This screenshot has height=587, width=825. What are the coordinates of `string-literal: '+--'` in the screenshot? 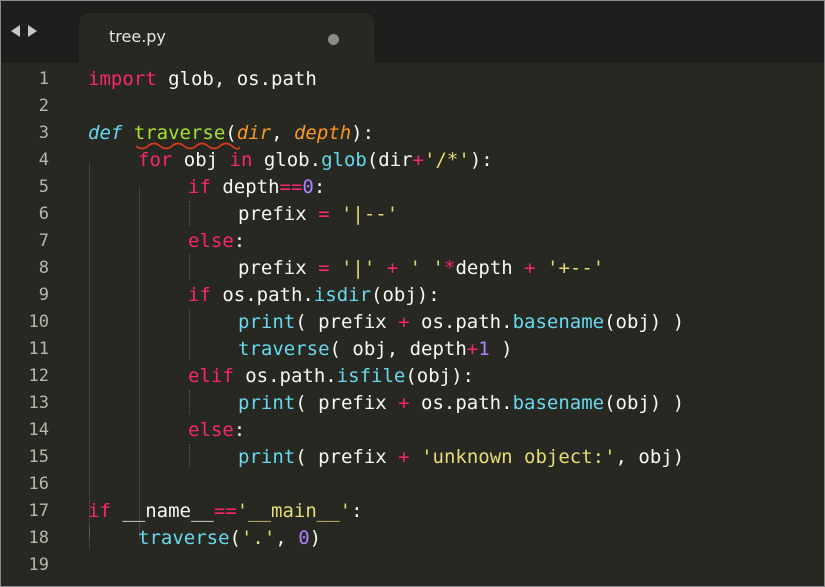 It's located at (576, 268).